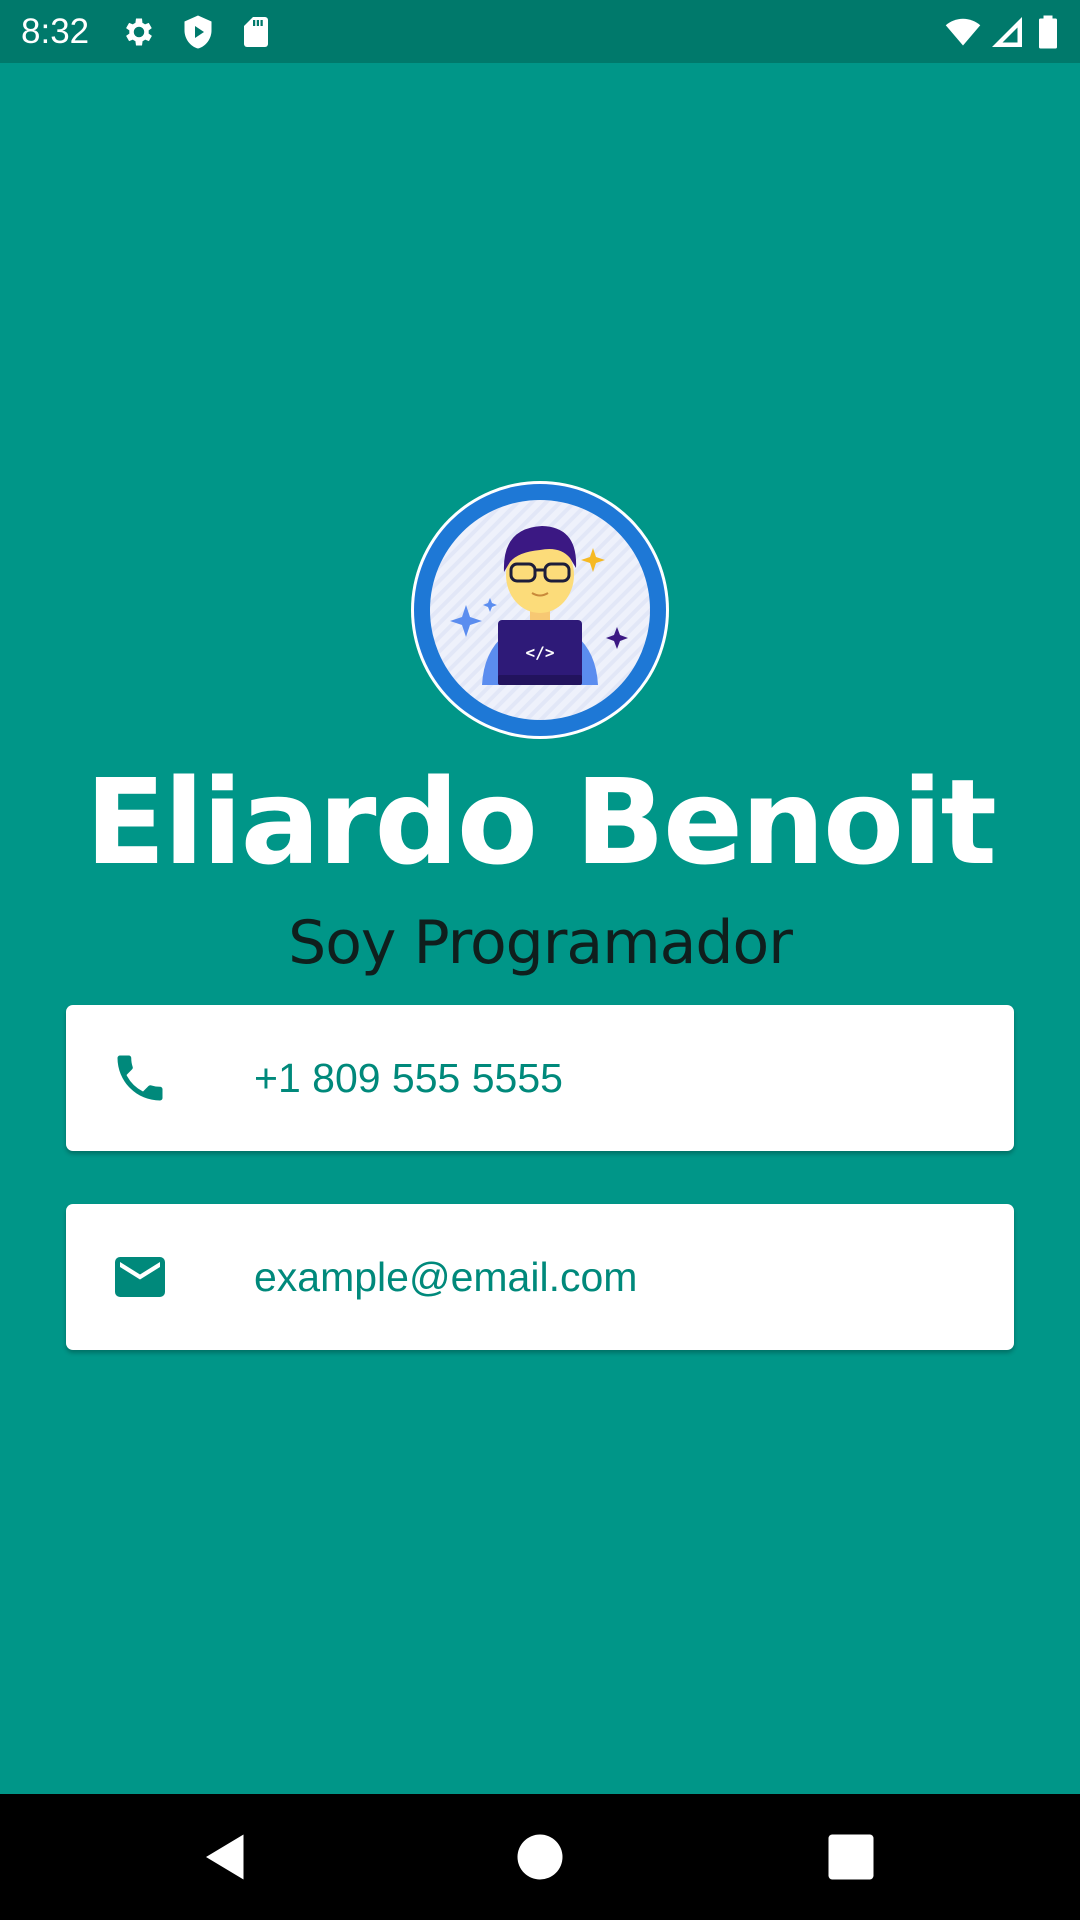 Image resolution: width=1080 pixels, height=1920 pixels. What do you see at coordinates (226, 1857) in the screenshot?
I see `back-icon` at bounding box center [226, 1857].